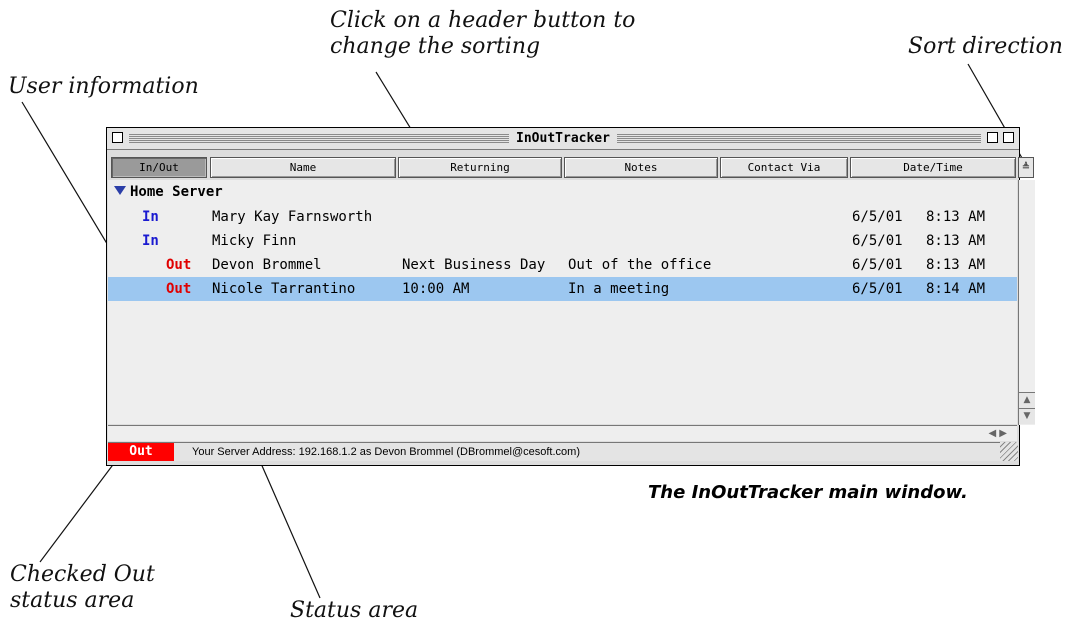 The width and height of the screenshot is (1086, 632). I want to click on header-in-out-button: In/Out, so click(159, 167).